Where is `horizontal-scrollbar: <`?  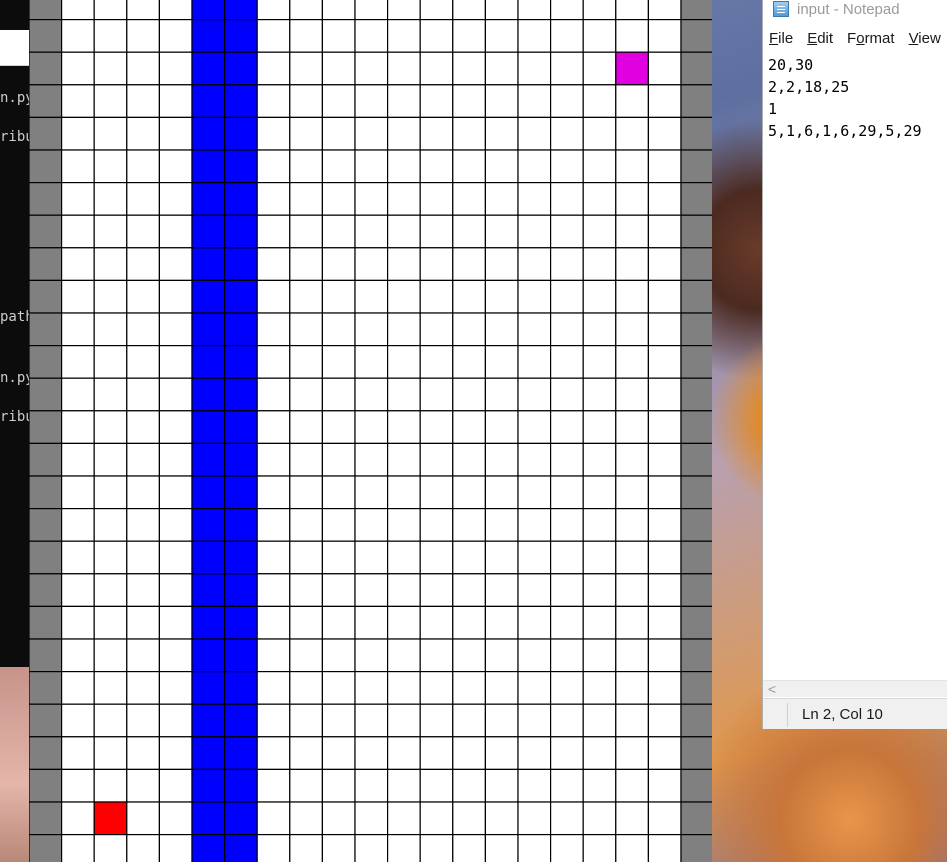
horizontal-scrollbar: < is located at coordinates (855, 688).